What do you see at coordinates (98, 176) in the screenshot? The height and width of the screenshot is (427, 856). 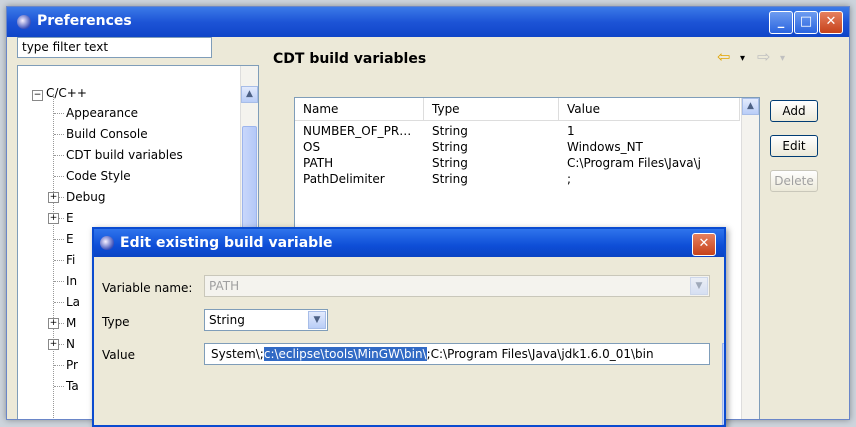 I see `tree-item: Code Style` at bounding box center [98, 176].